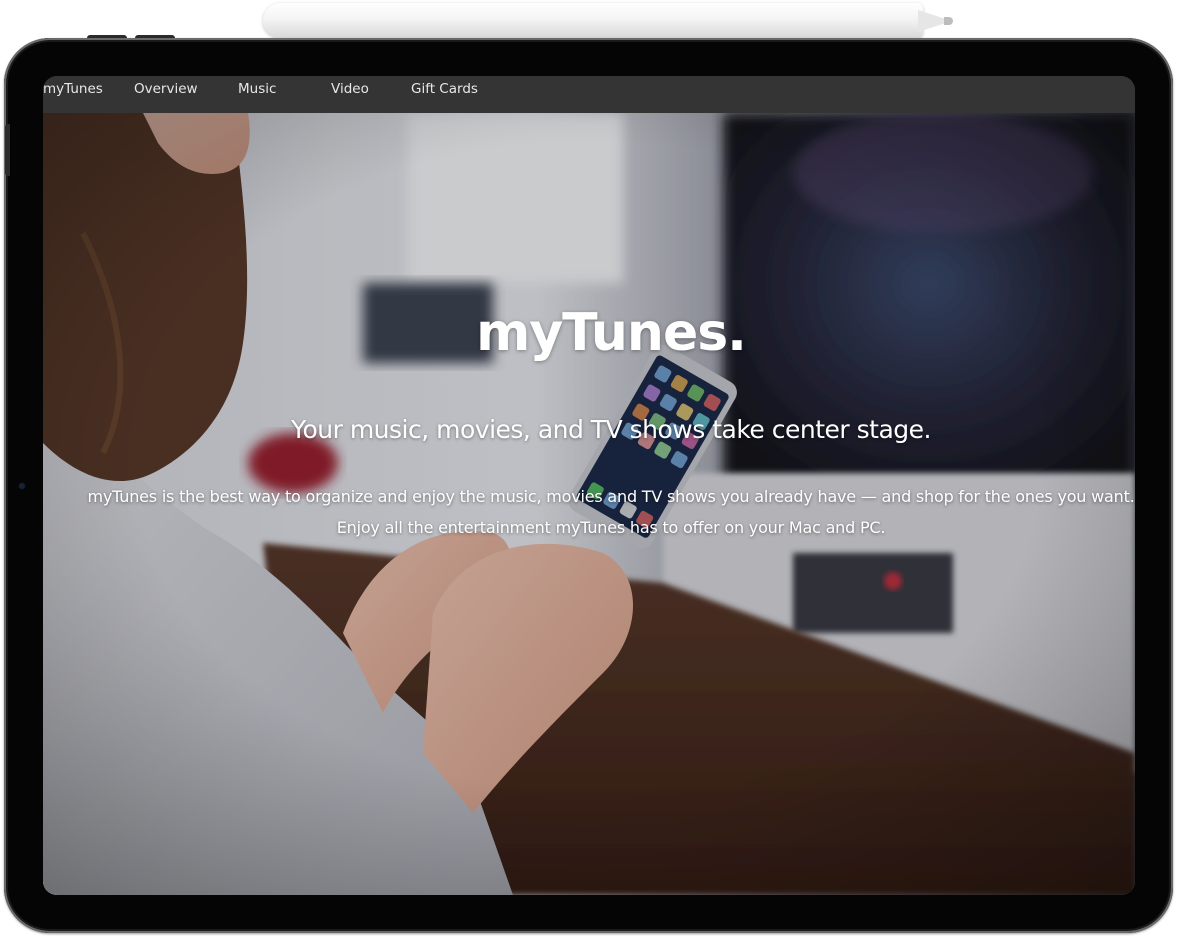 This screenshot has width=1177, height=937. Describe the element at coordinates (22, 486) in the screenshot. I see `front-camera` at that location.